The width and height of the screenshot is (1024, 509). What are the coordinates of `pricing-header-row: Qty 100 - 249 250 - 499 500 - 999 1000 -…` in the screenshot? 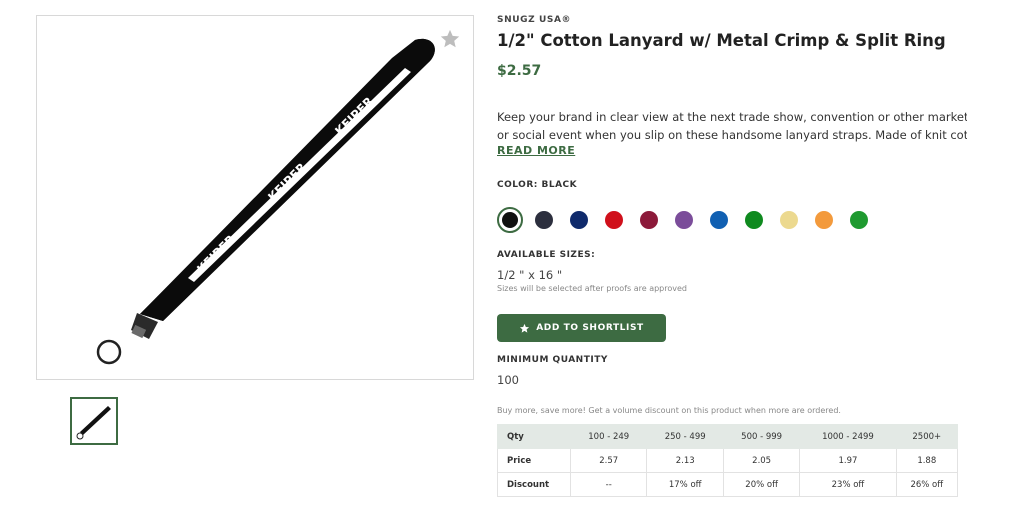 It's located at (728, 436).